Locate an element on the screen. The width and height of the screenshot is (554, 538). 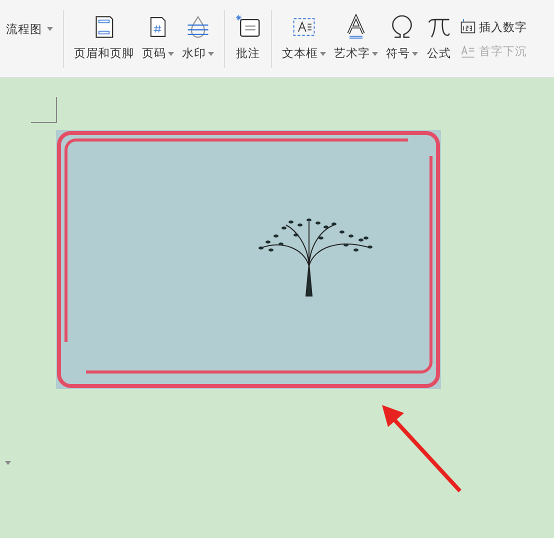
ribbon-button: 批注 is located at coordinates (248, 33).